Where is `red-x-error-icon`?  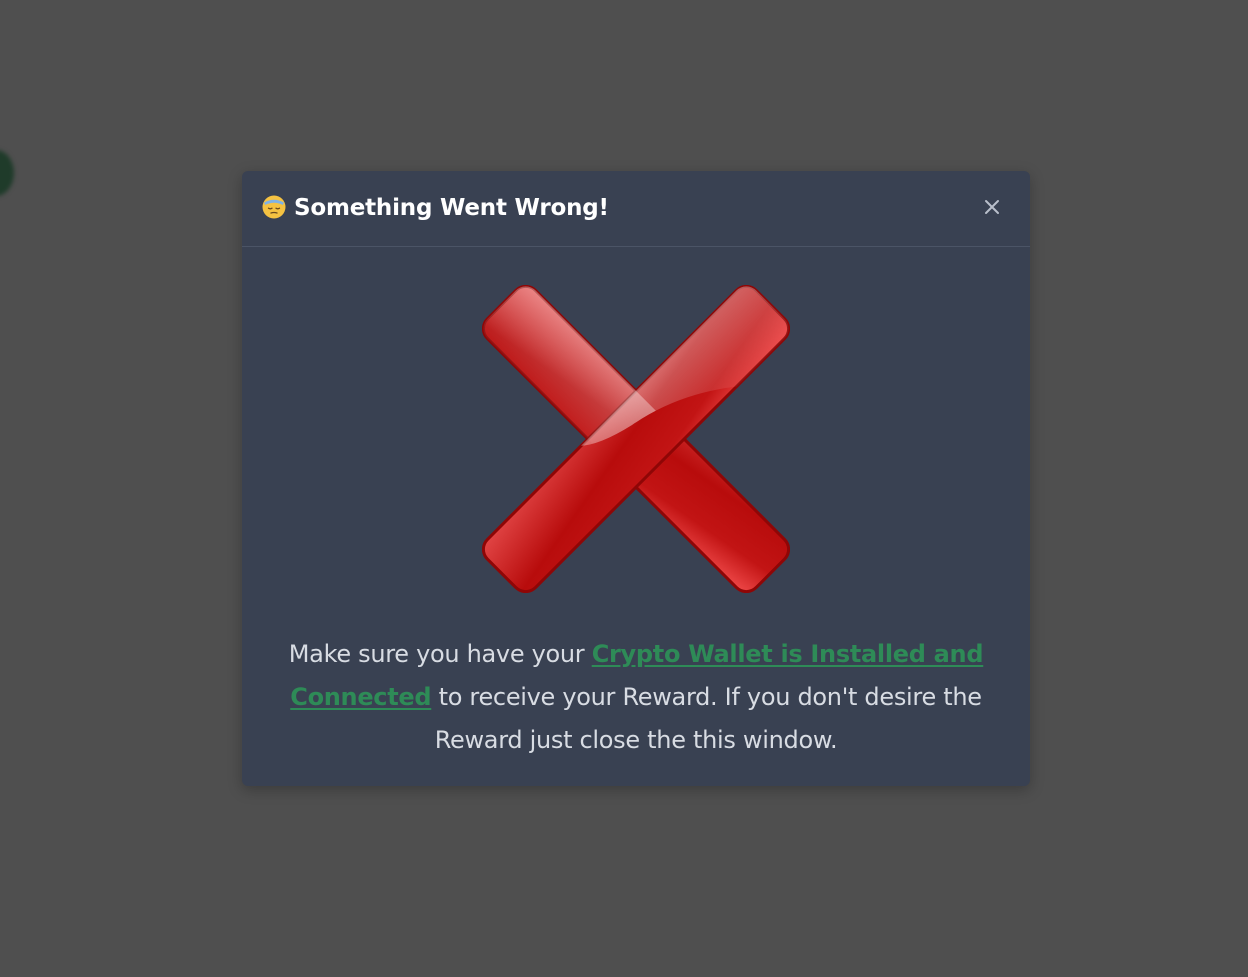
red-x-error-icon is located at coordinates (636, 439).